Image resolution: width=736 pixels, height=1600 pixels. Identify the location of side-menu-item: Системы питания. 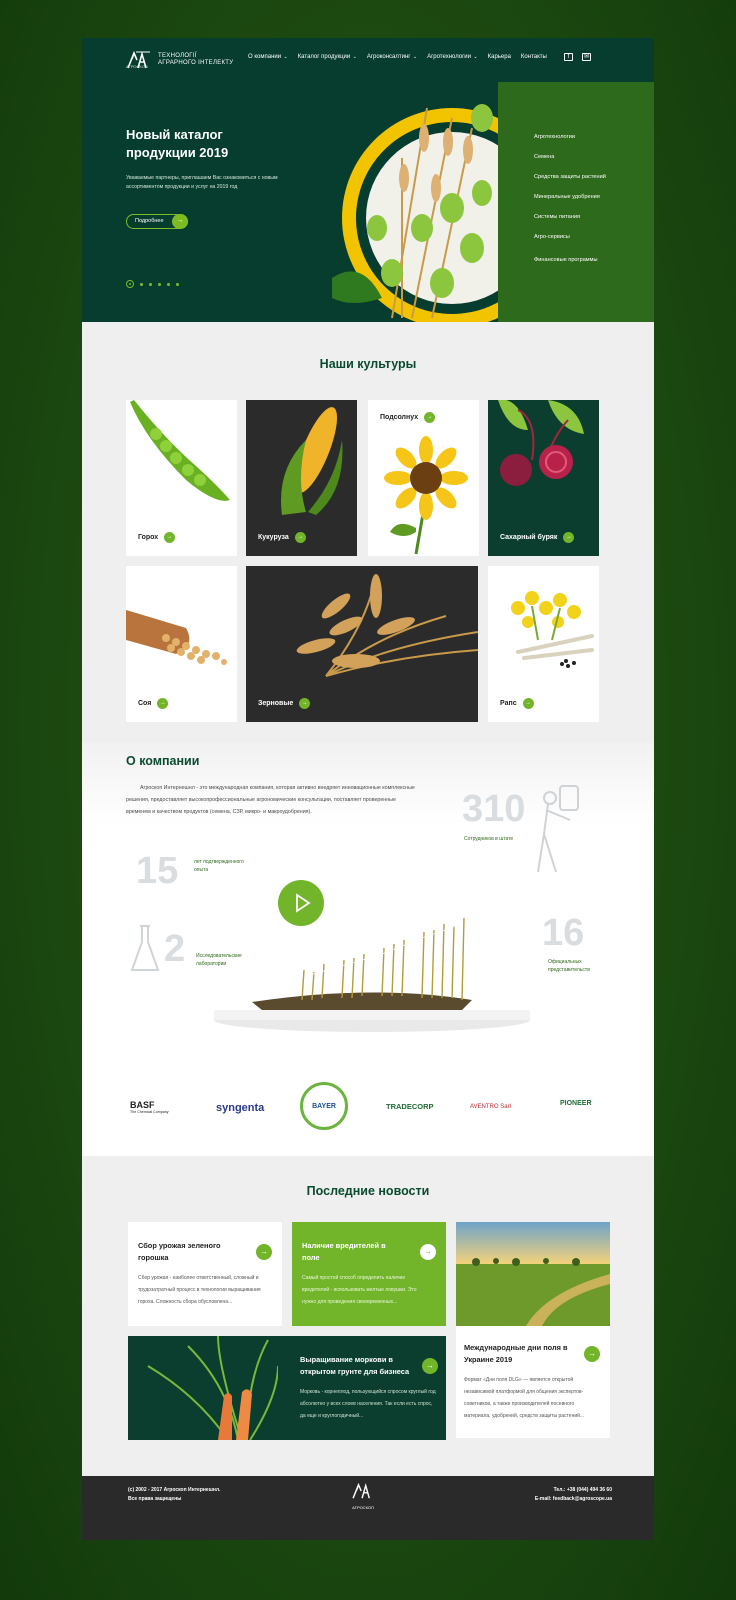
(570, 224).